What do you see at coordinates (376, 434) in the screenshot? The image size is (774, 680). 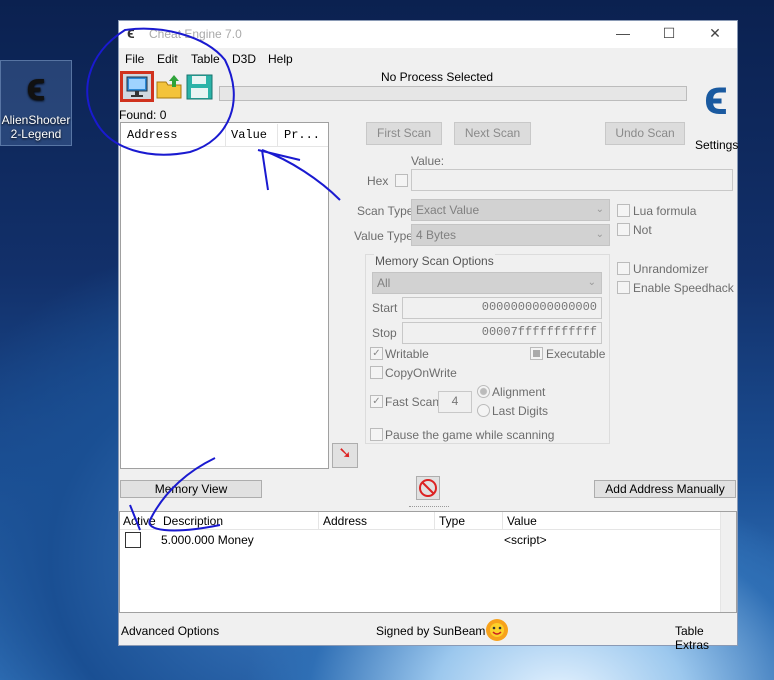 I see `pause-checkbox` at bounding box center [376, 434].